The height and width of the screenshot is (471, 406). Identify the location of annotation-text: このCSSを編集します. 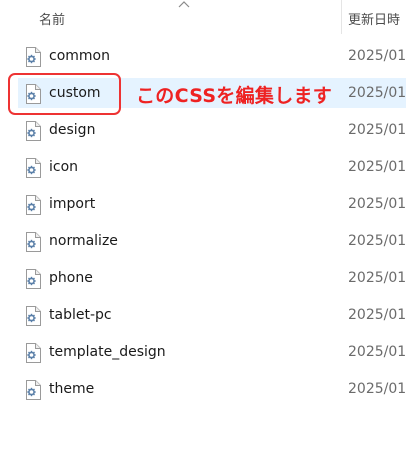
(234, 96).